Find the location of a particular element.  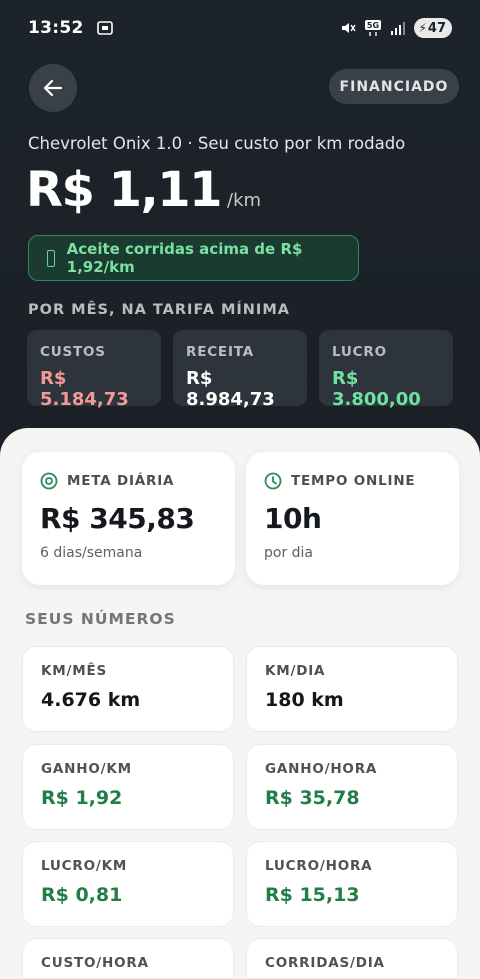

number-label: CUSTO/HORA is located at coordinates (95, 963).